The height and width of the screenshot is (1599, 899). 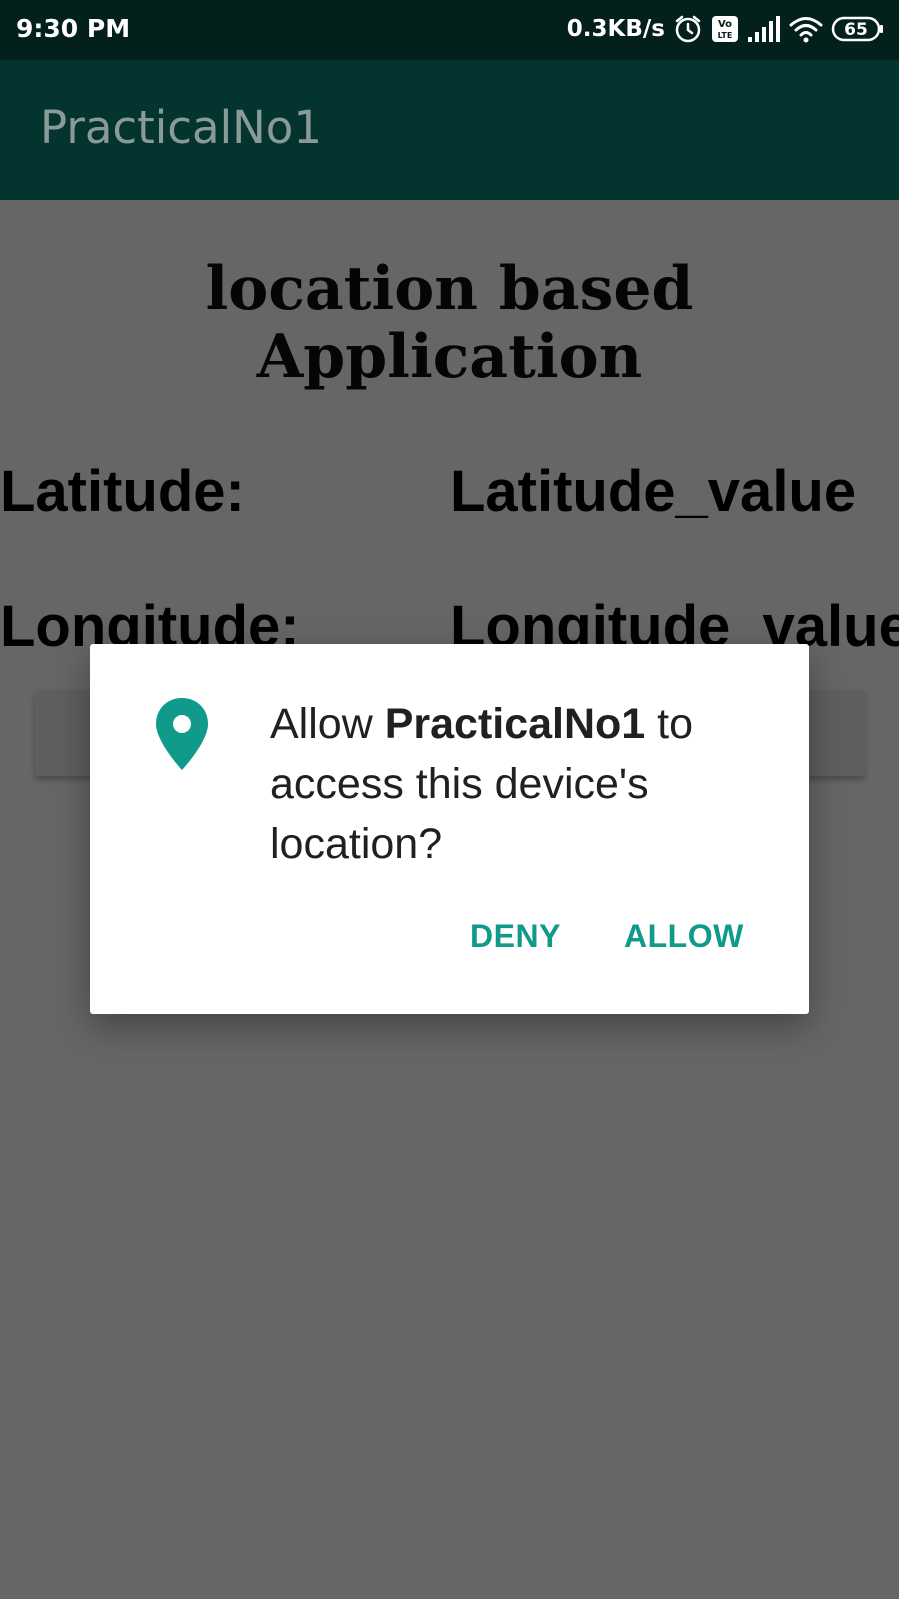 What do you see at coordinates (653, 491) in the screenshot?
I see `latitude-value: Latitude_value` at bounding box center [653, 491].